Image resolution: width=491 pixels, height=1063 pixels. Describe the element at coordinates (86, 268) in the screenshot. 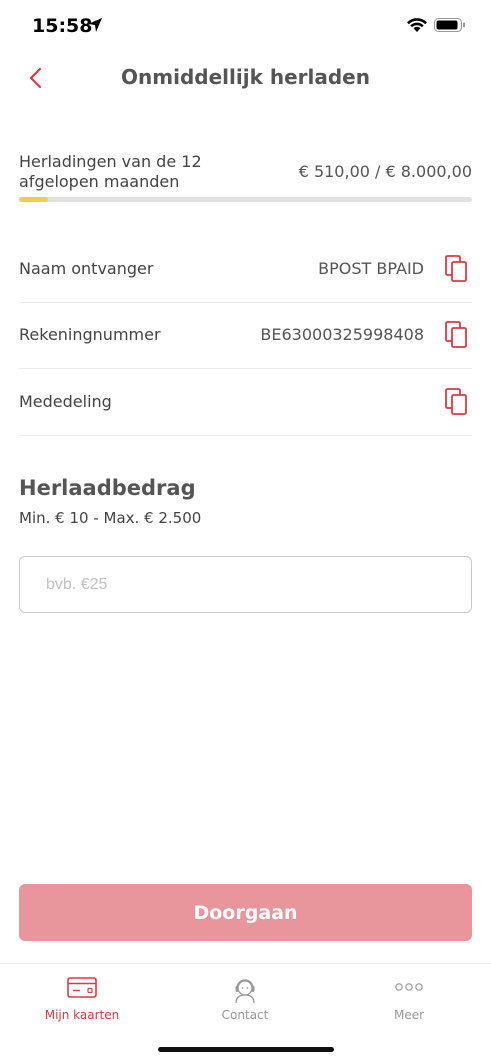

I see `detail-label: Naam ontvanger` at that location.